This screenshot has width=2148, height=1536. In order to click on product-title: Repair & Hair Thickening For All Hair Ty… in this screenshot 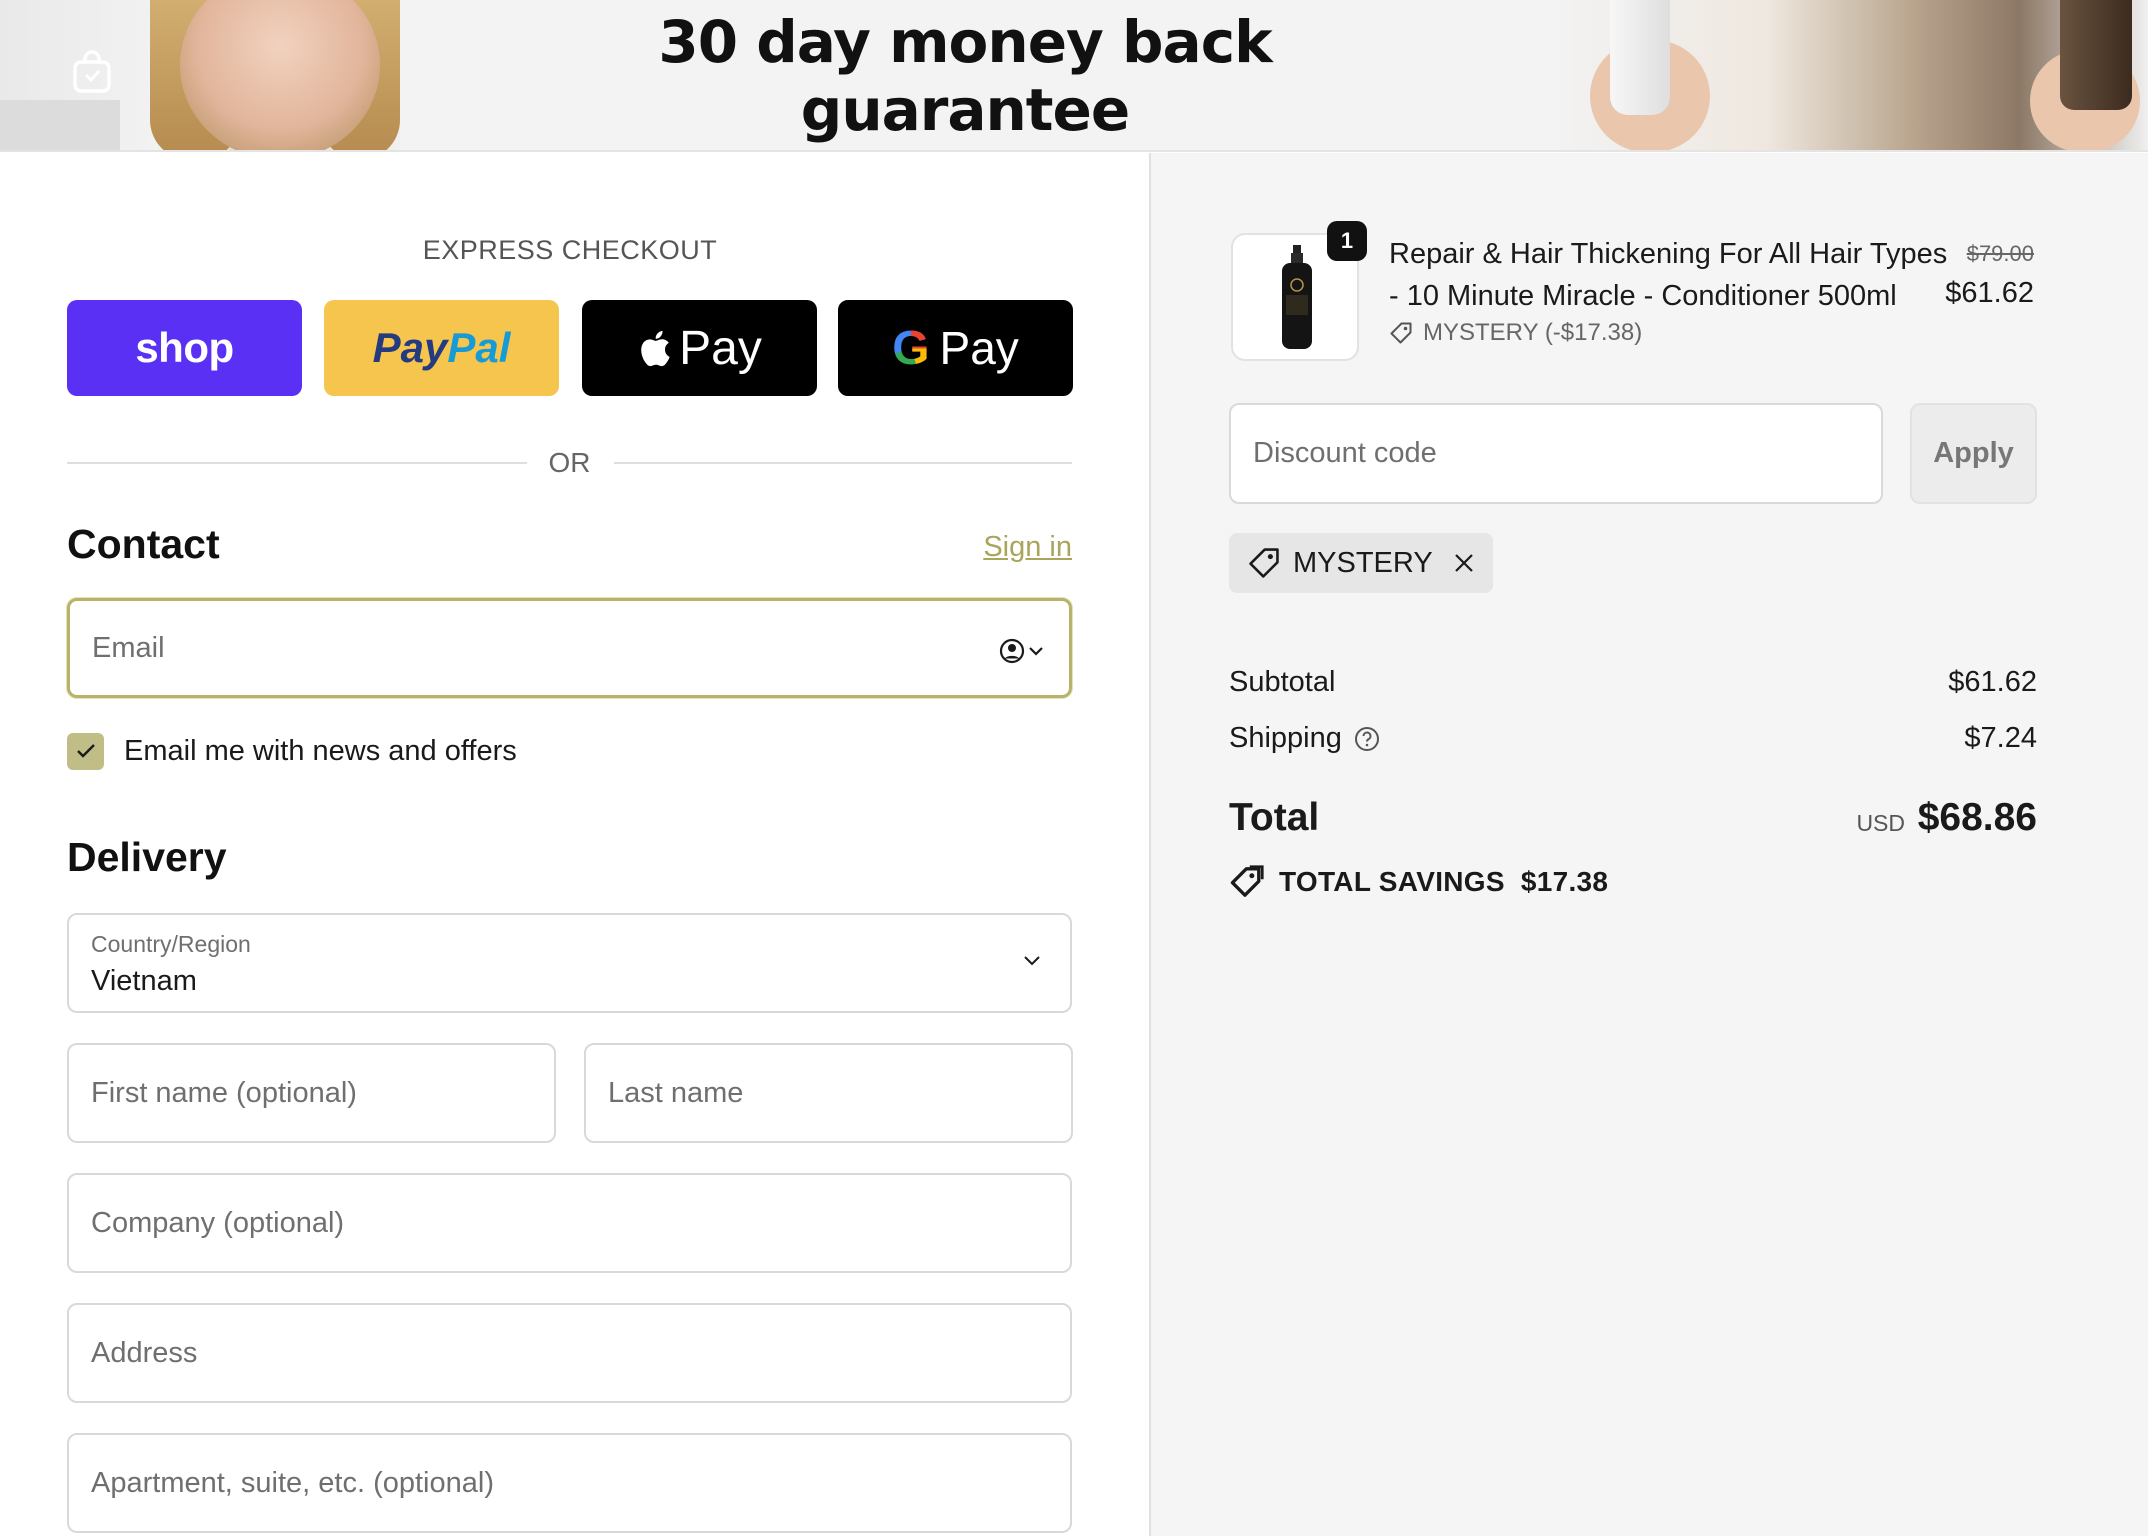, I will do `click(1668, 275)`.